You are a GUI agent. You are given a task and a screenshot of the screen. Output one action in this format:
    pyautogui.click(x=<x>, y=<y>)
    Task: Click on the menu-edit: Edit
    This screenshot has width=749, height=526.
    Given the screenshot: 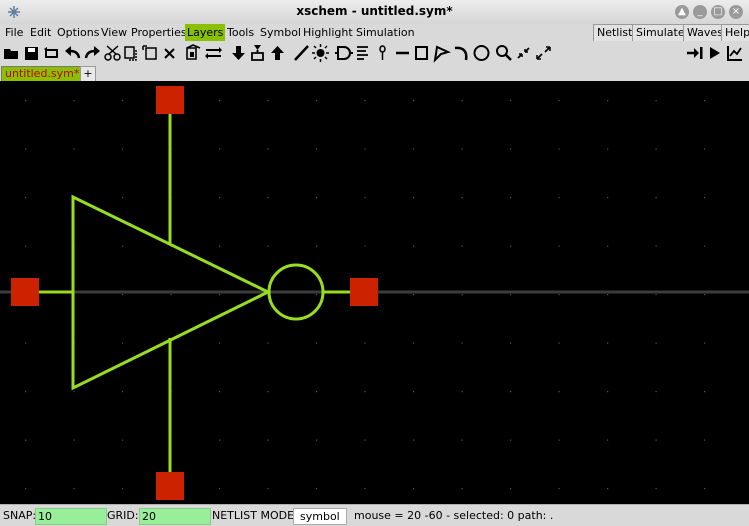 What is the action you would take?
    pyautogui.click(x=40, y=32)
    